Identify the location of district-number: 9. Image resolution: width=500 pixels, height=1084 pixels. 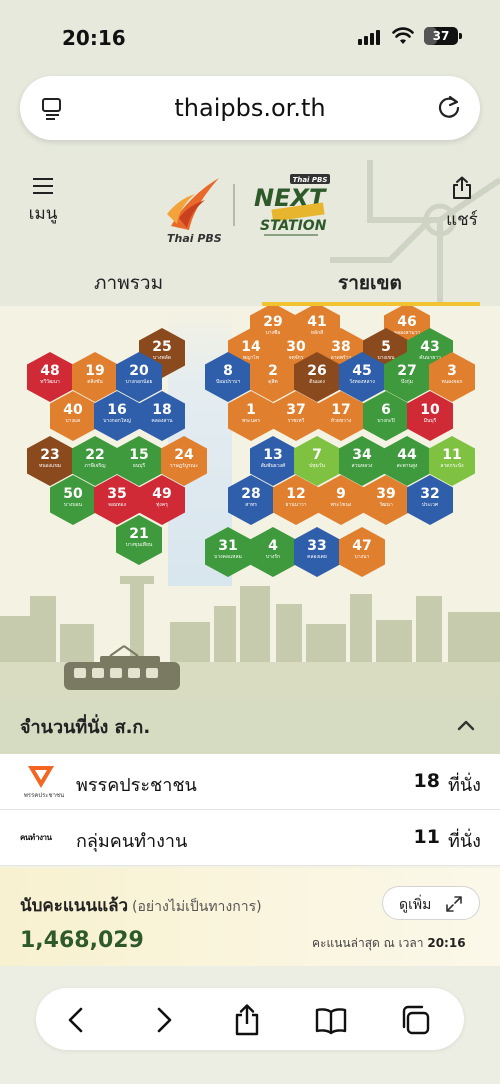
(341, 494).